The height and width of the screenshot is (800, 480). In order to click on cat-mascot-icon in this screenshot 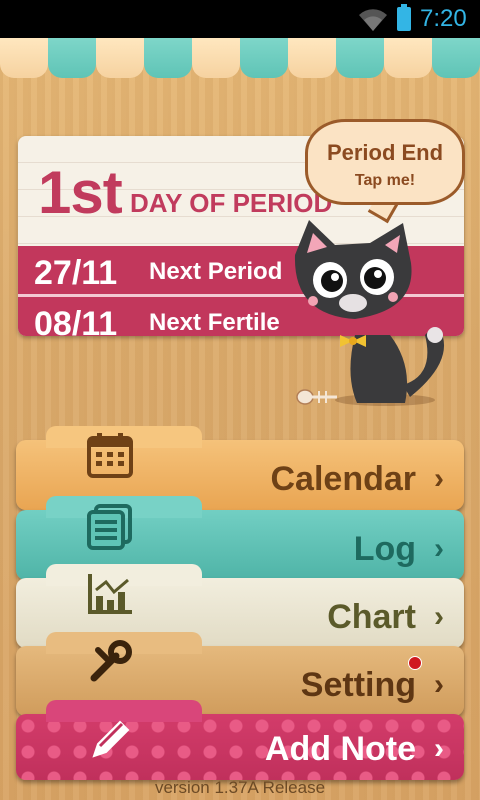, I will do `click(370, 315)`.